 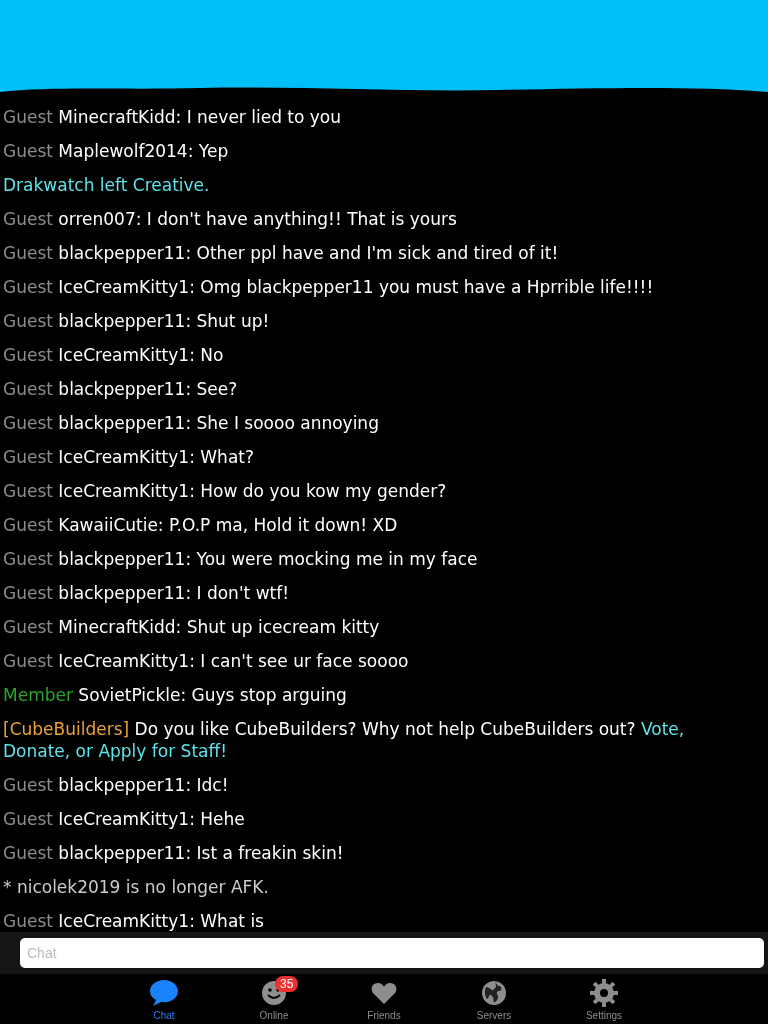 What do you see at coordinates (146, 593) in the screenshot?
I see `chat-message: Guest blackpepper11: I don't wtf!` at bounding box center [146, 593].